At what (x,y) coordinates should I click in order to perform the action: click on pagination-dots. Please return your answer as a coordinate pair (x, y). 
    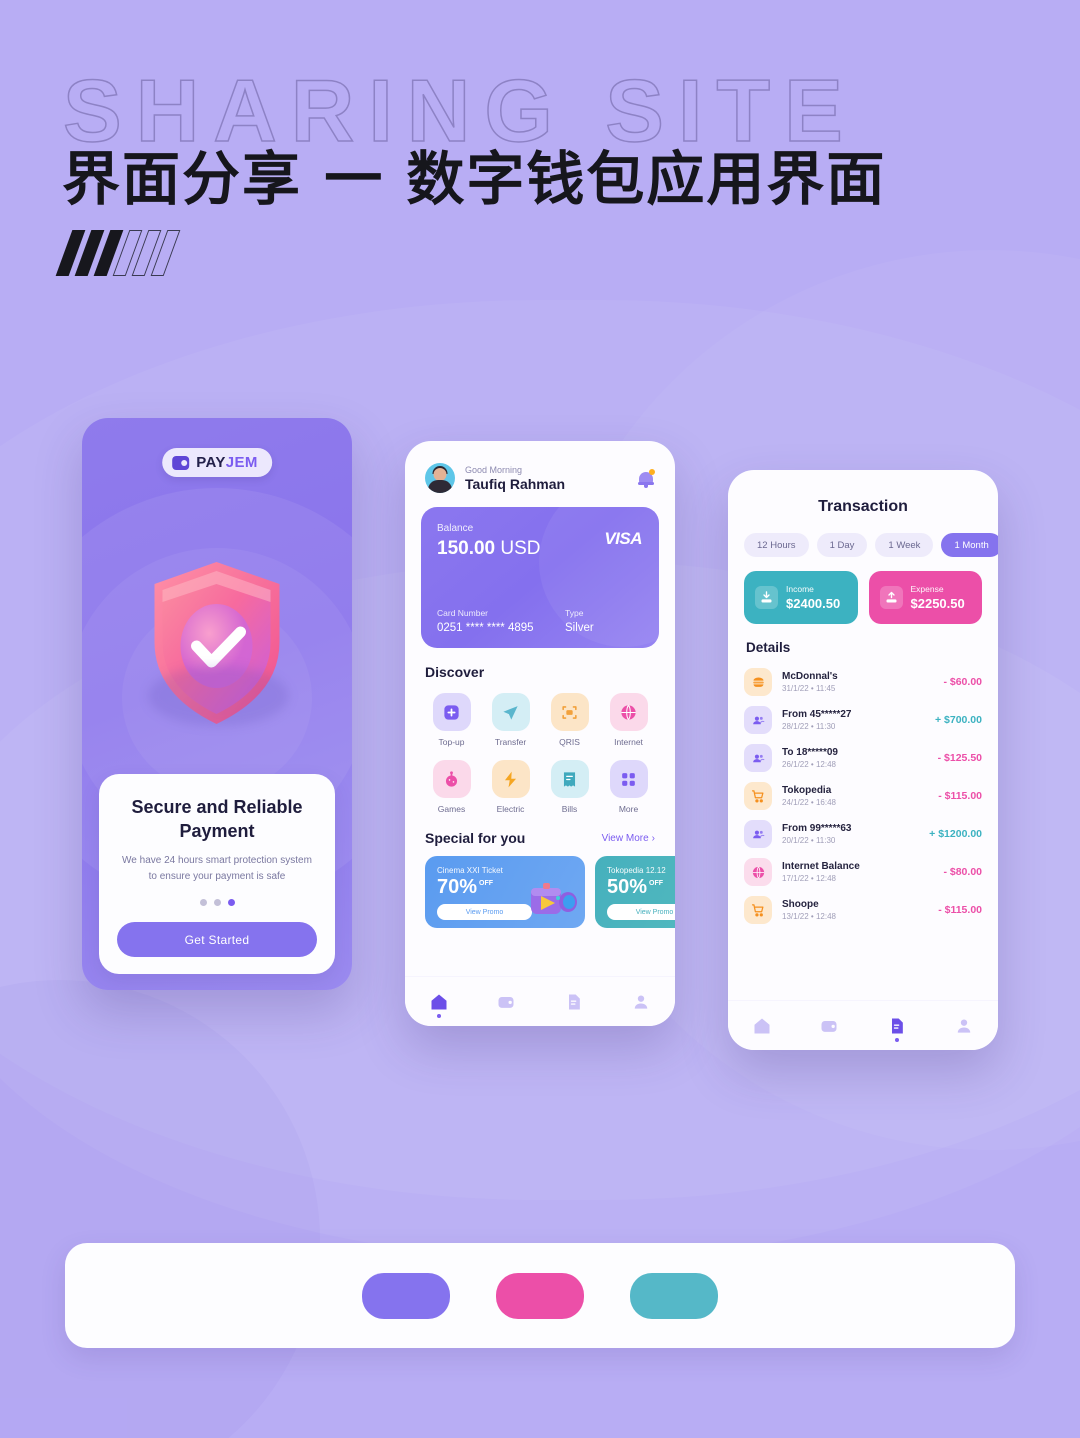
    Looking at the image, I should click on (217, 902).